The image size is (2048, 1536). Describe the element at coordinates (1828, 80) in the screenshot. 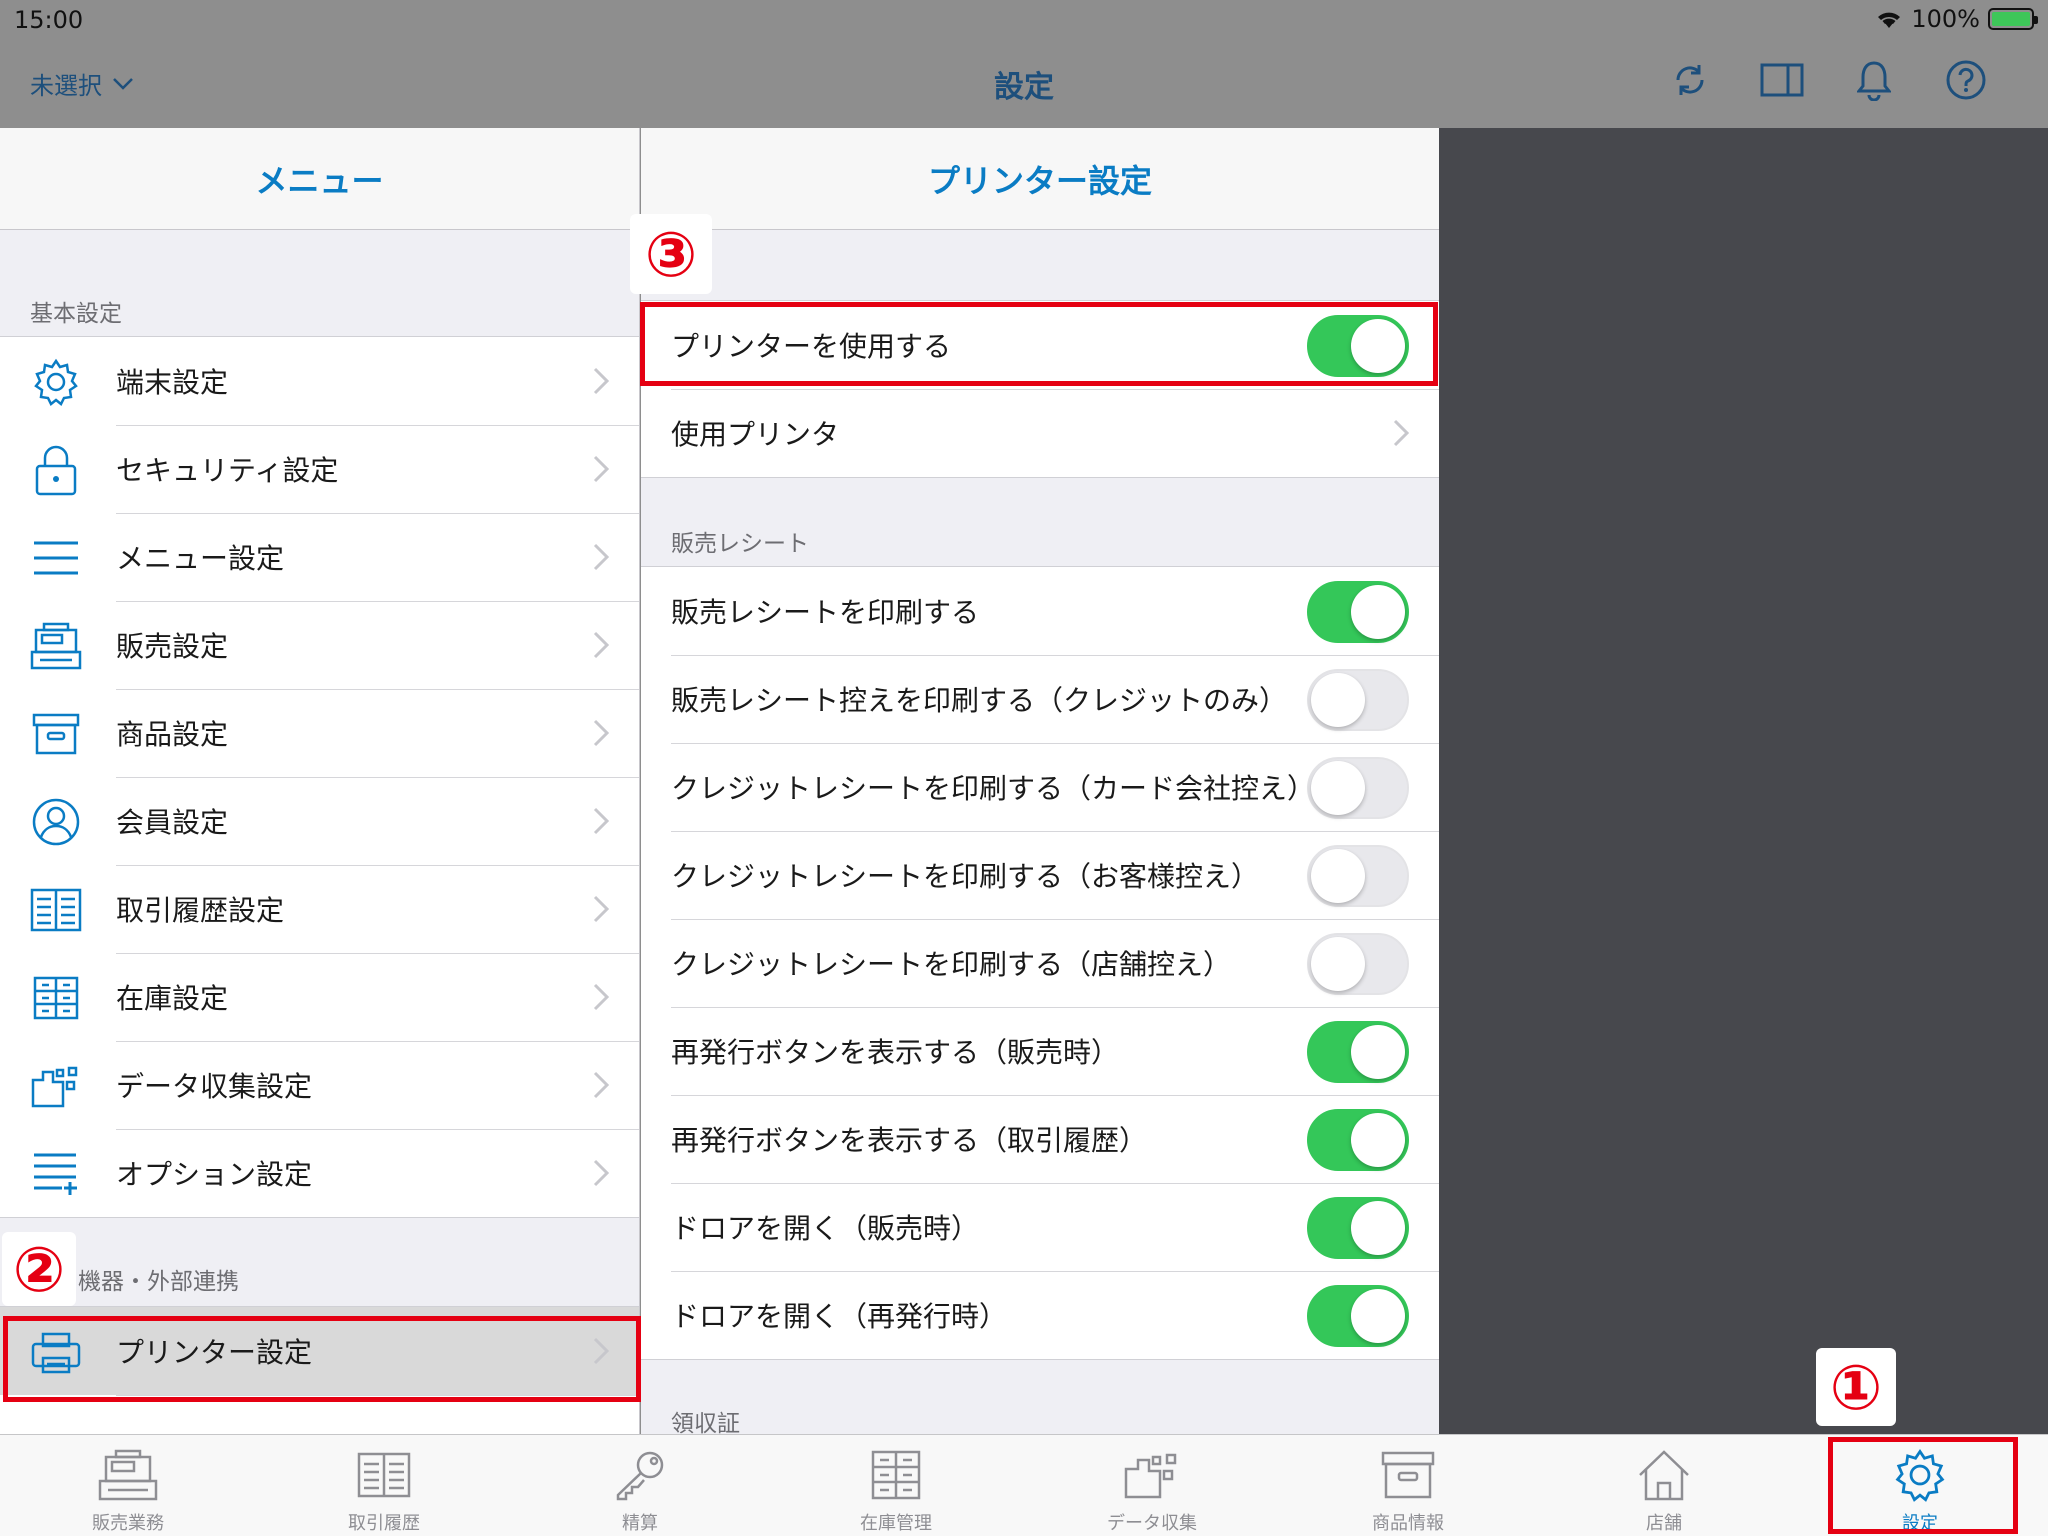

I see `nav-actions` at that location.